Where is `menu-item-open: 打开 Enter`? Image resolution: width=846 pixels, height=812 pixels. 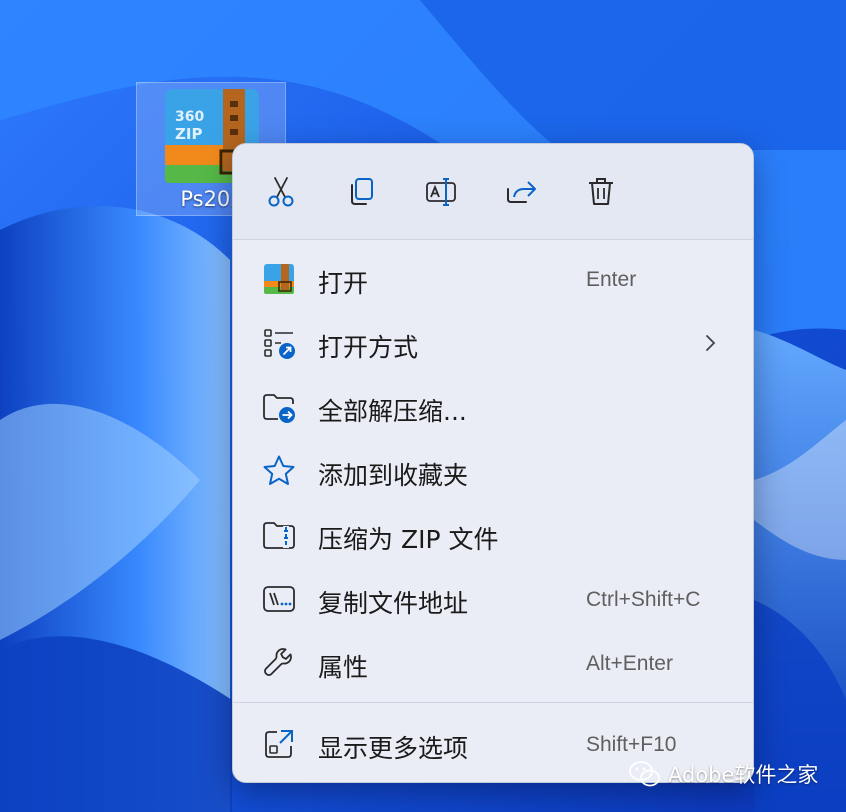
menu-item-open: 打开 Enter is located at coordinates (493, 279).